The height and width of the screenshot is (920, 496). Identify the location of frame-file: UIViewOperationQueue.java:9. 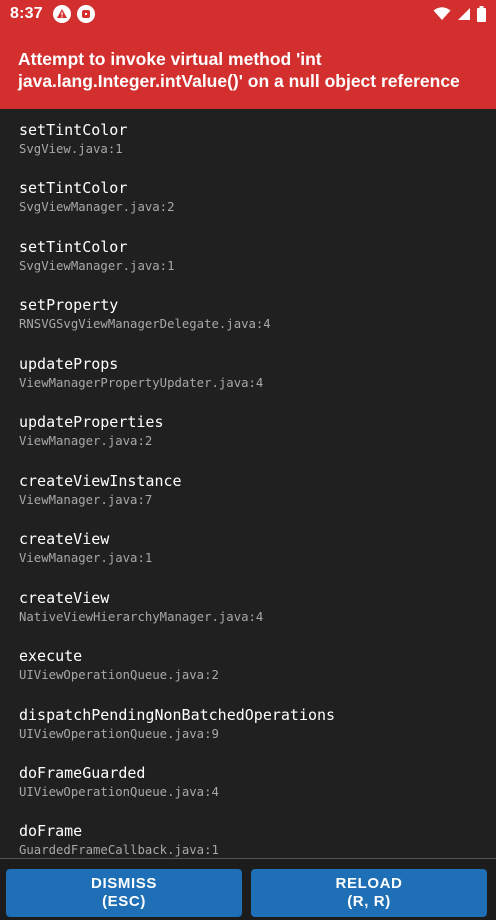
(119, 734).